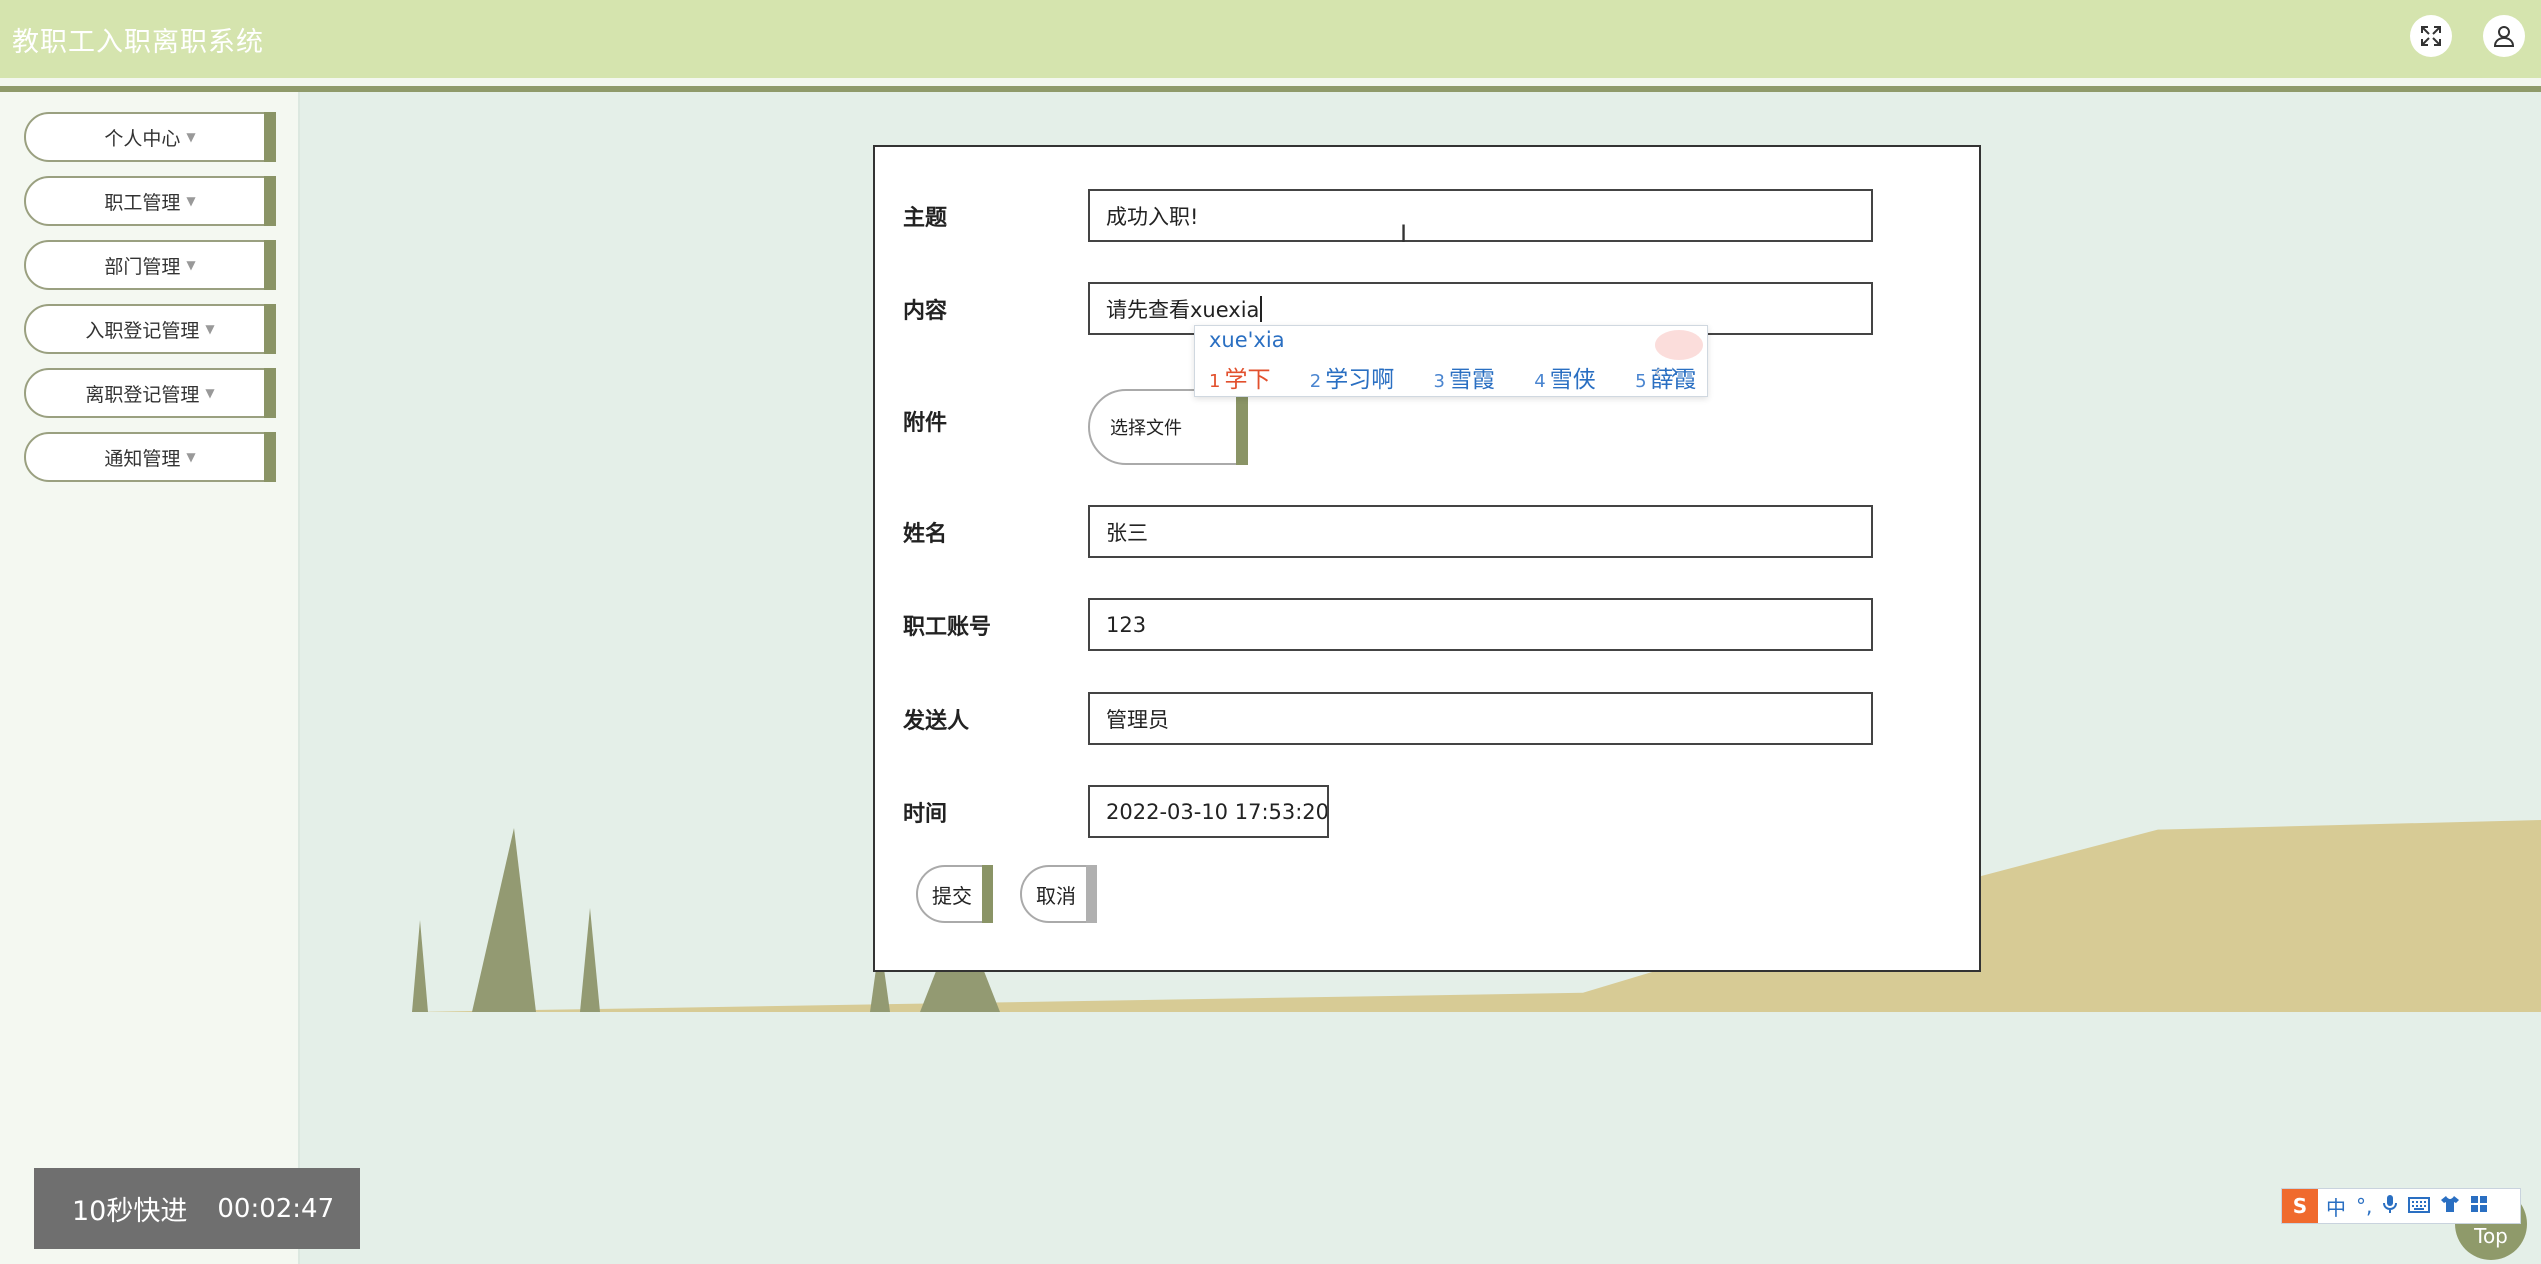 This screenshot has height=1264, width=2541. Describe the element at coordinates (138, 42) in the screenshot. I see `app-title: 教职工入职离职系统` at that location.